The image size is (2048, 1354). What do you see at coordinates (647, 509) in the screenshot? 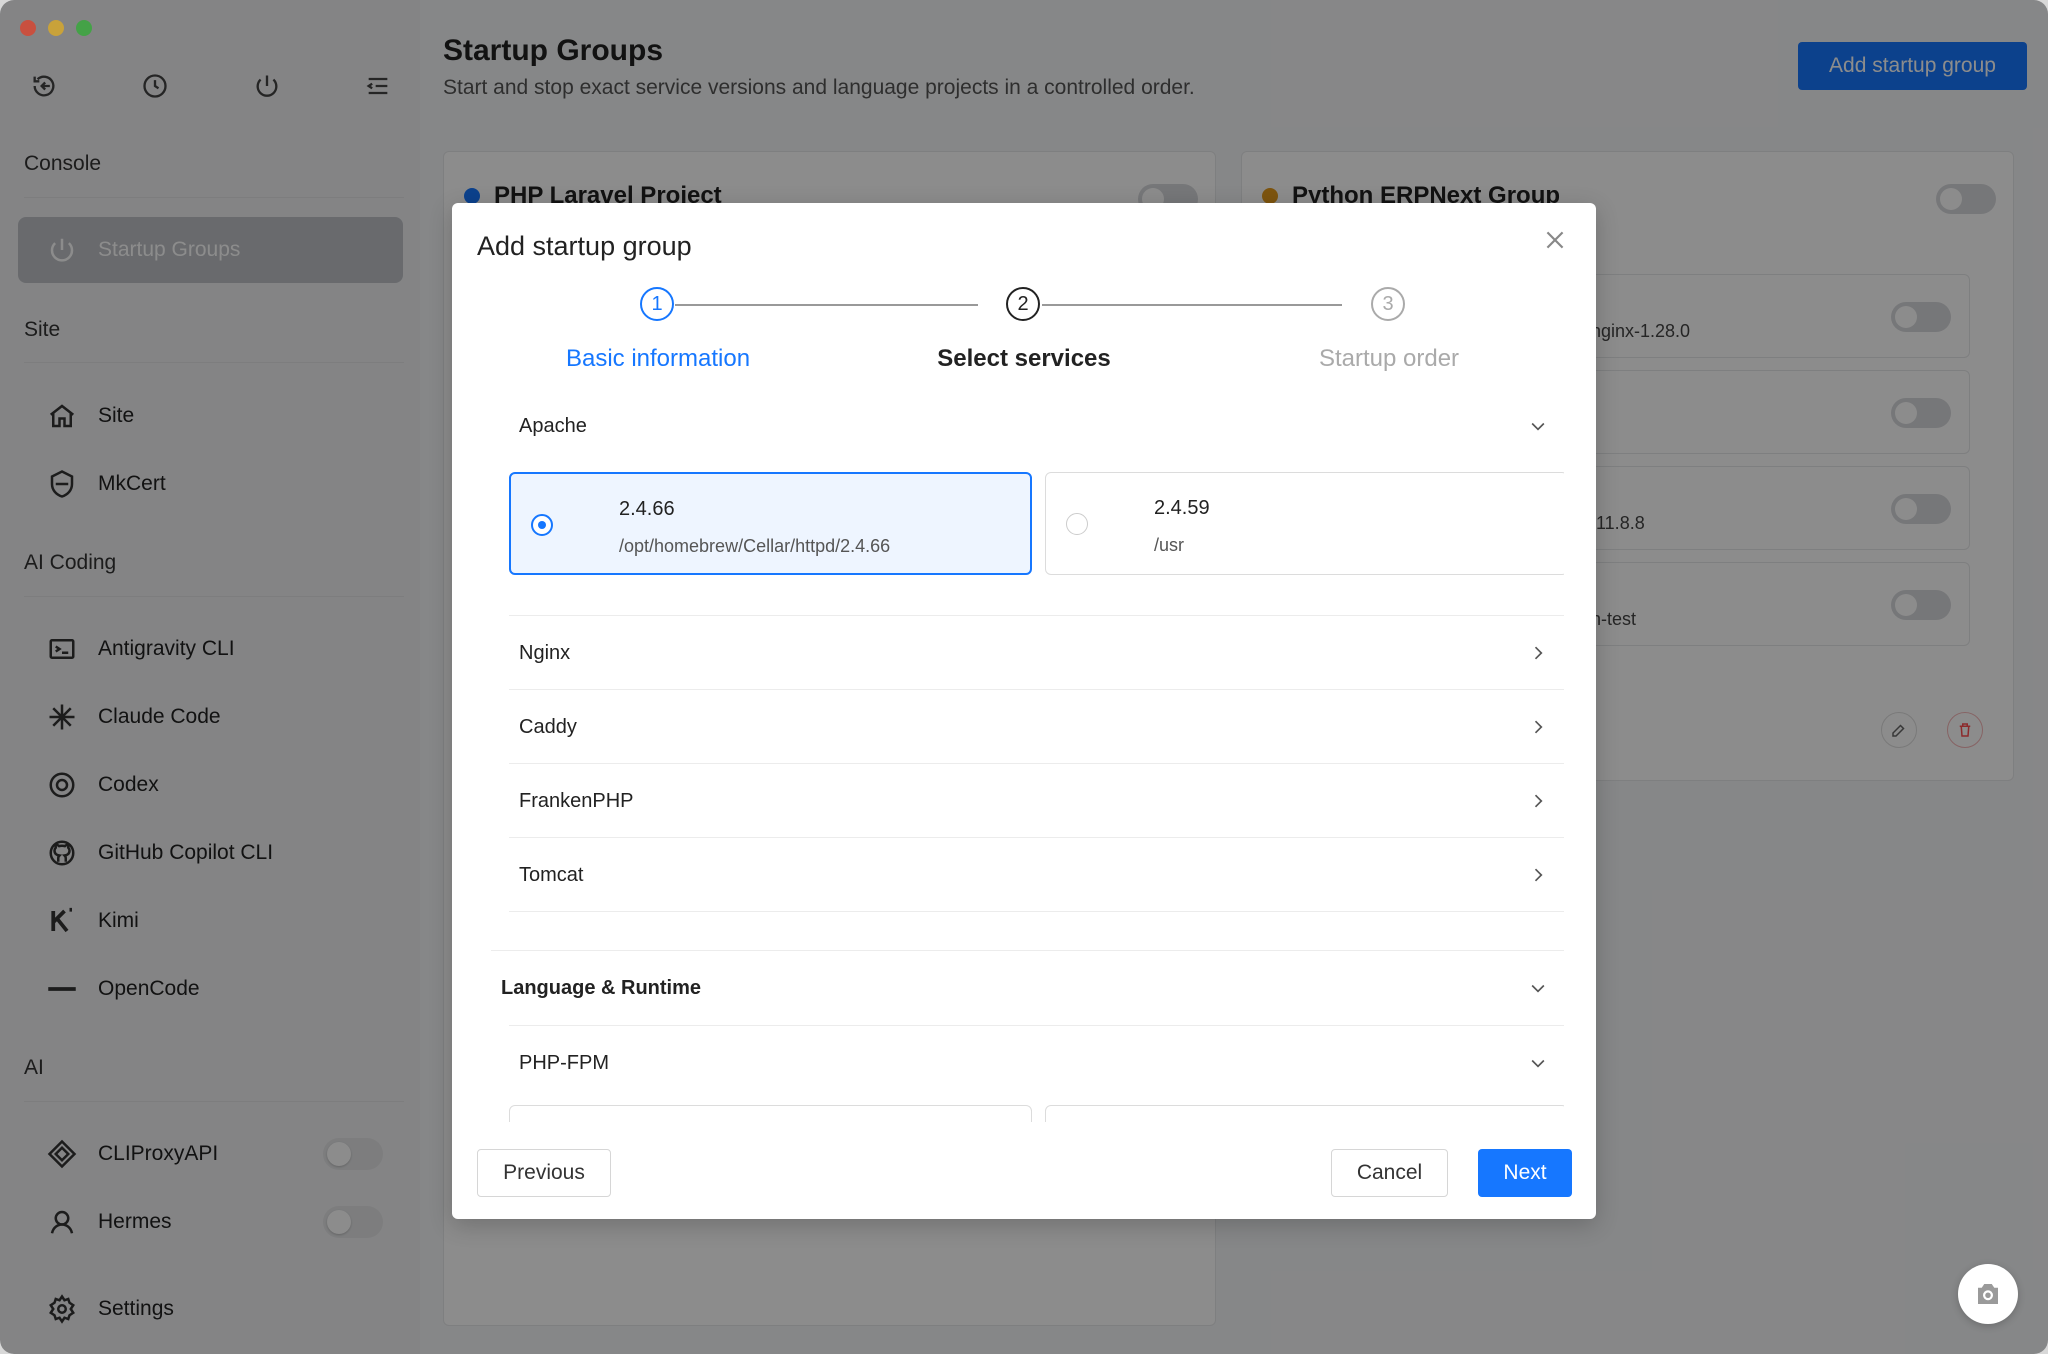
I see `version-number: 2.4.66` at bounding box center [647, 509].